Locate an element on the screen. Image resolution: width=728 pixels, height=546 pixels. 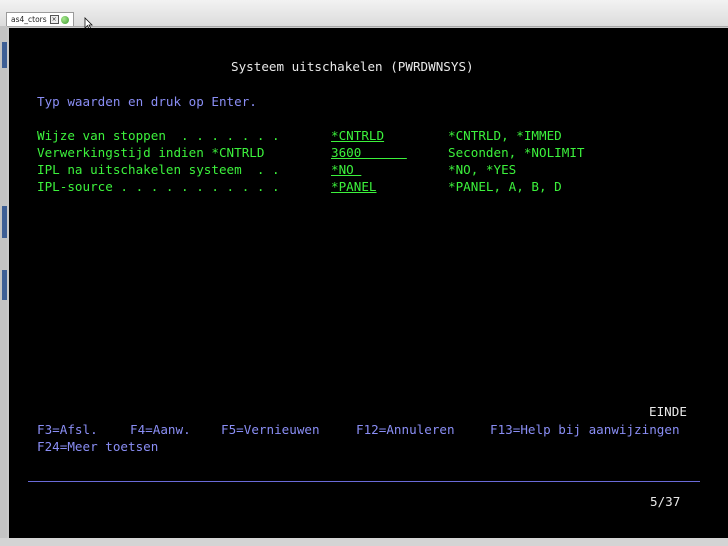
instruction-text: Typ waarden en druk op Enter. is located at coordinates (147, 101).